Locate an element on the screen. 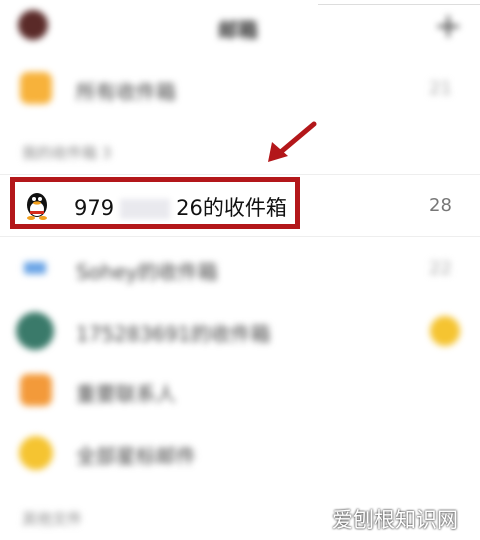 The image size is (480, 540). status-badge is located at coordinates (445, 331).